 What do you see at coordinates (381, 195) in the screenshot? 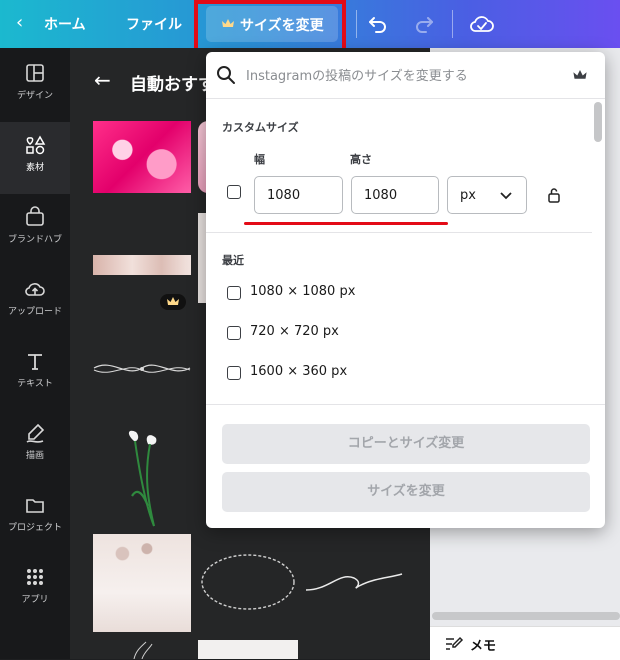
I see `height-value: 1080` at bounding box center [381, 195].